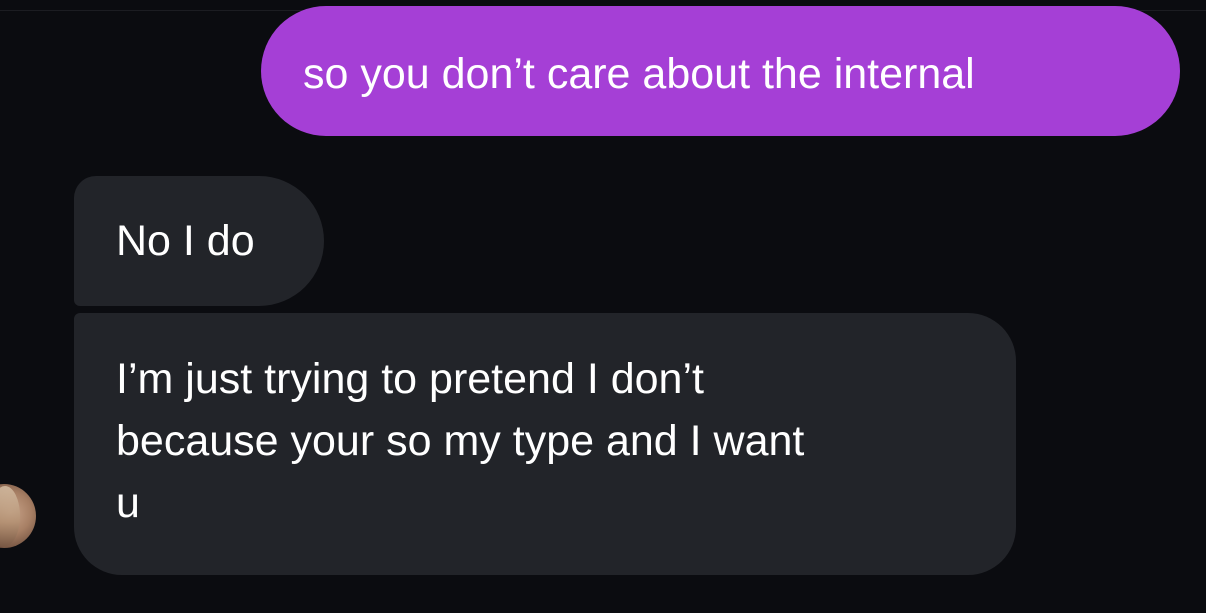  I want to click on profile-photo-icon, so click(18, 516).